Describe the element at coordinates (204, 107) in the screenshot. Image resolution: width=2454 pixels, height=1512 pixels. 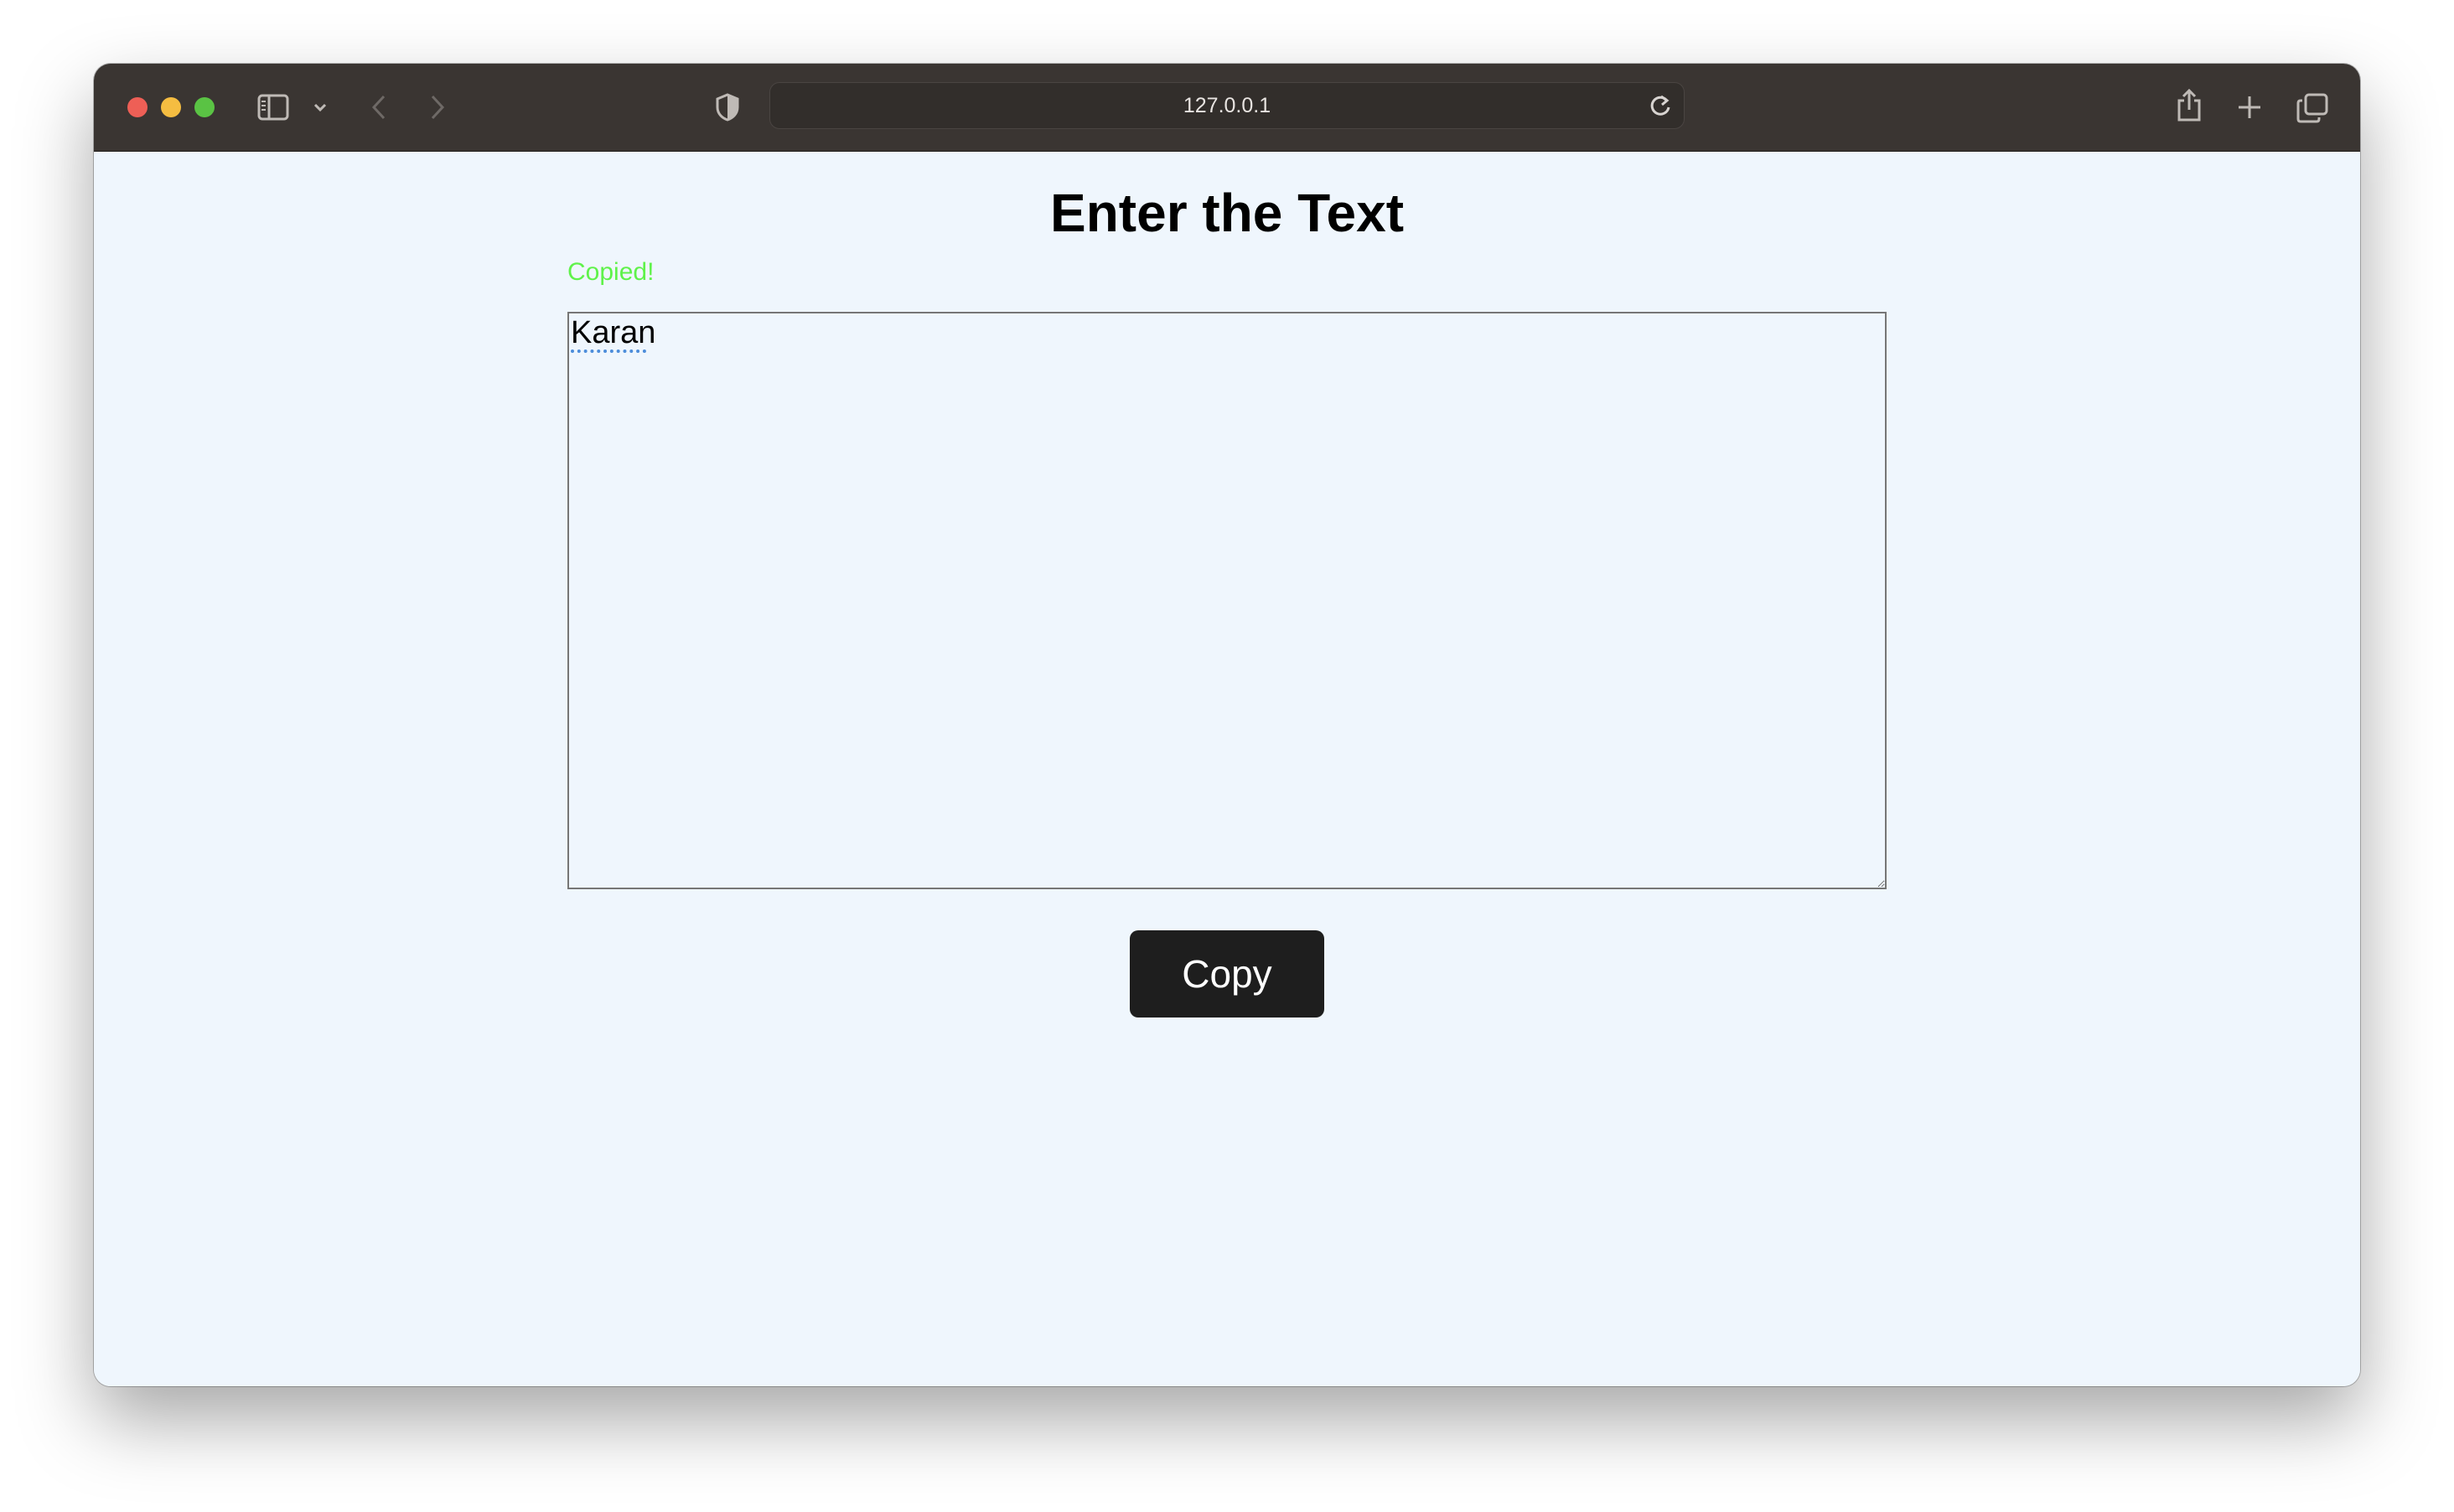
I see `maximize-window-button` at that location.